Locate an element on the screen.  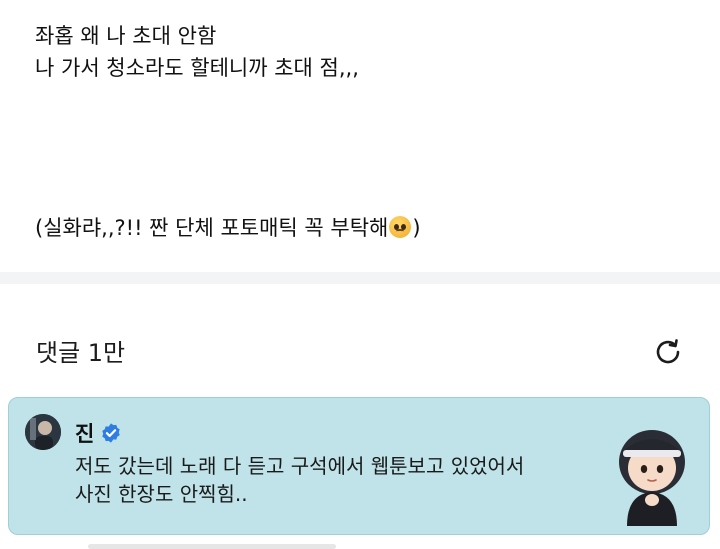
character-sticker is located at coordinates (652, 478).